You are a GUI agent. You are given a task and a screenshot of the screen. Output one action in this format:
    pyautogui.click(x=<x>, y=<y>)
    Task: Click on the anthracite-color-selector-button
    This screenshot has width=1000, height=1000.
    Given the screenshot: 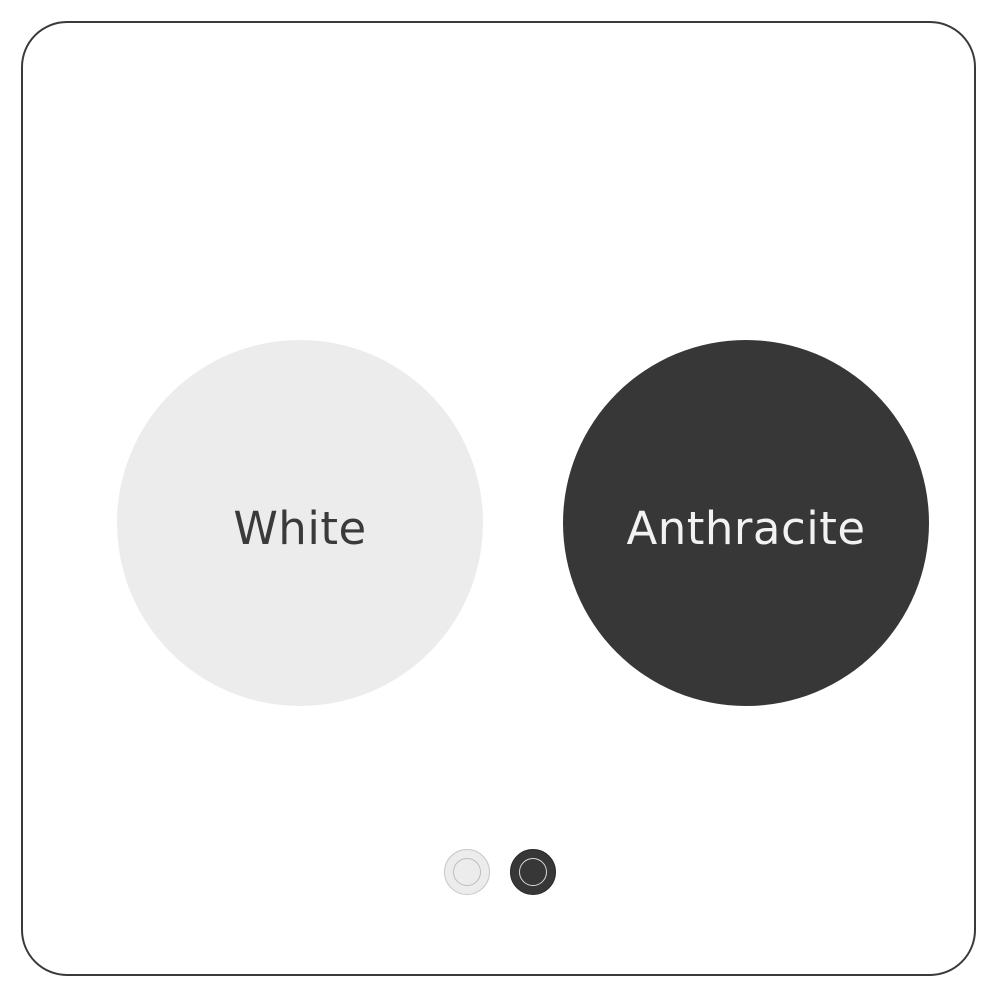 What is the action you would take?
    pyautogui.click(x=533, y=872)
    